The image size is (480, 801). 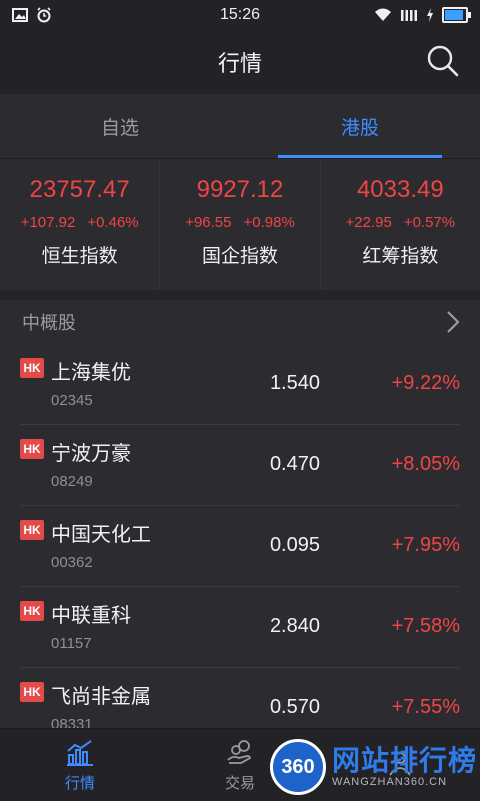 What do you see at coordinates (400, 189) in the screenshot?
I see `index-value: 4033.49` at bounding box center [400, 189].